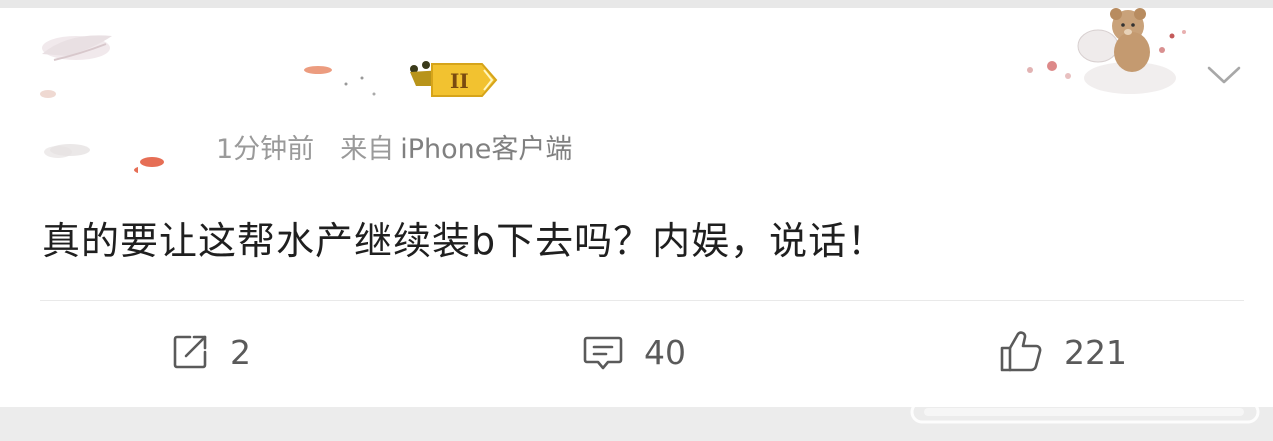  What do you see at coordinates (1021, 351) in the screenshot?
I see `thumbs-up-icon` at bounding box center [1021, 351].